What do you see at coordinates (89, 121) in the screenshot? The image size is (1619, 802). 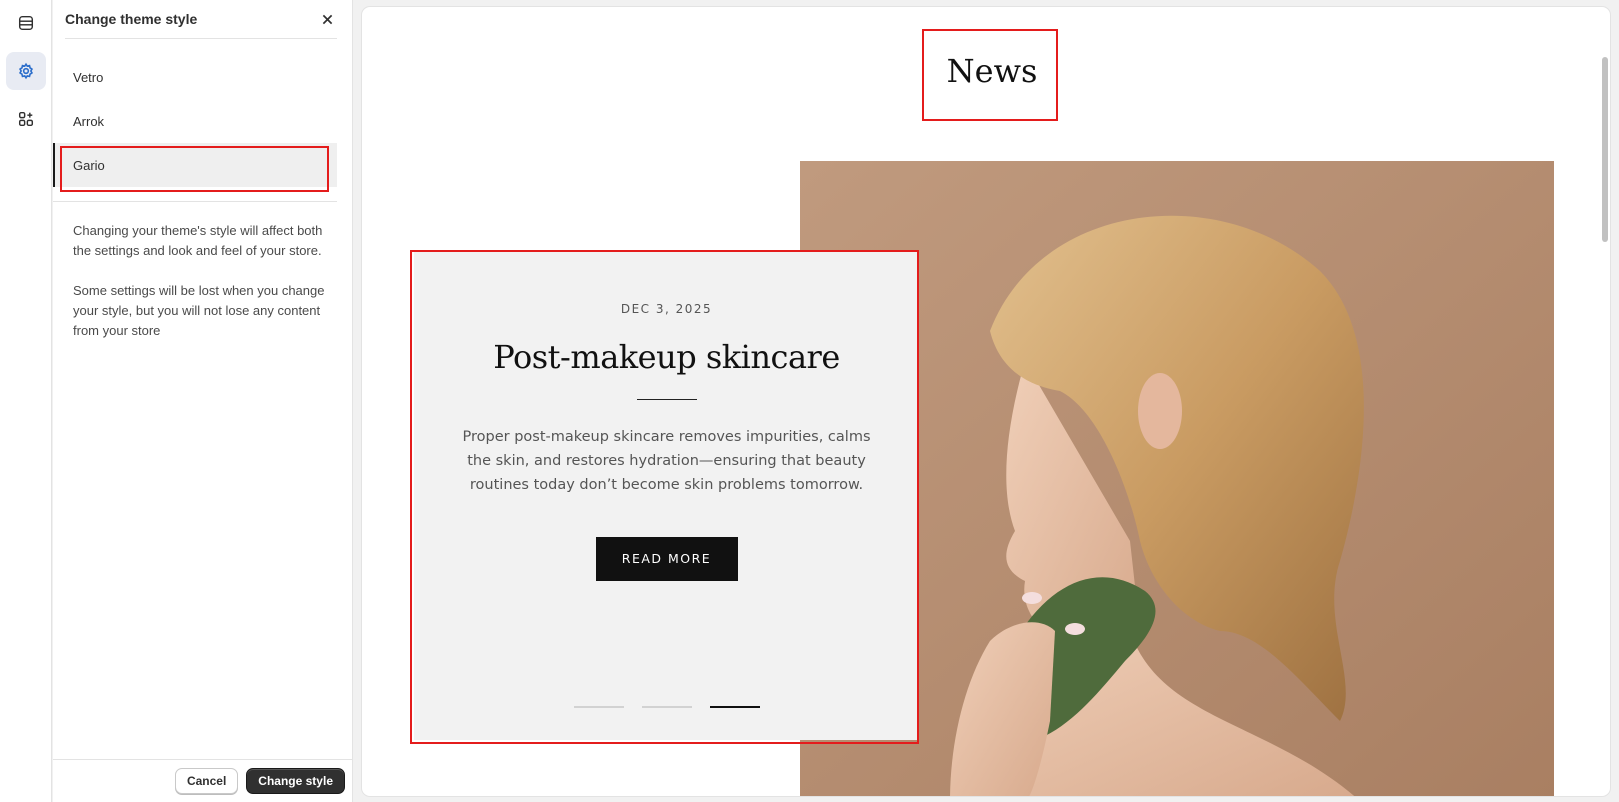 I see `style-option-label: Arrok` at bounding box center [89, 121].